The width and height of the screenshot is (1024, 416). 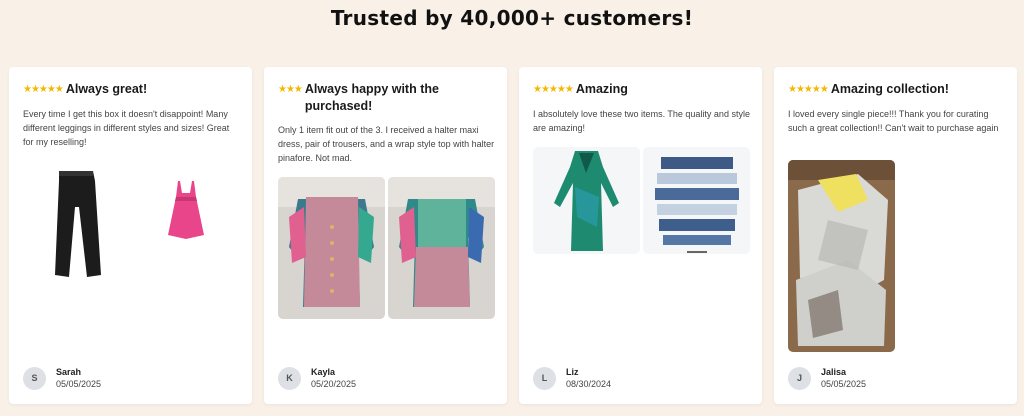 What do you see at coordinates (799, 378) in the screenshot?
I see `avatar: J` at bounding box center [799, 378].